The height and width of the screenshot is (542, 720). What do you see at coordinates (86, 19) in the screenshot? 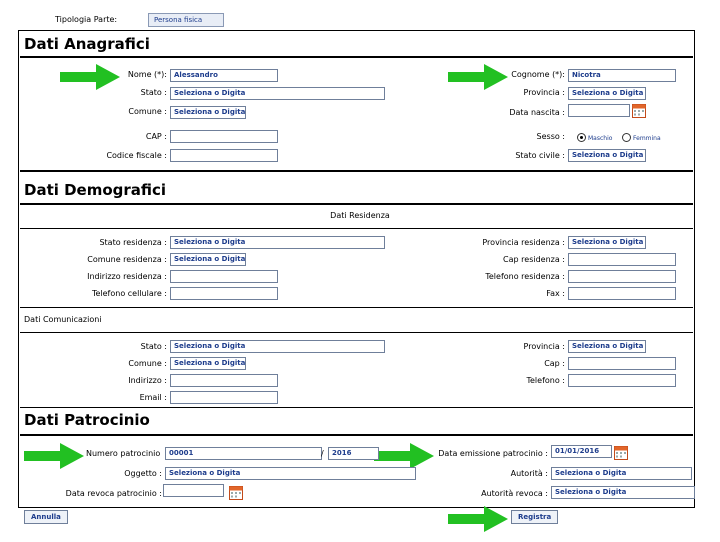
I see `tipologia-label: Tipologia Parte:` at bounding box center [86, 19].